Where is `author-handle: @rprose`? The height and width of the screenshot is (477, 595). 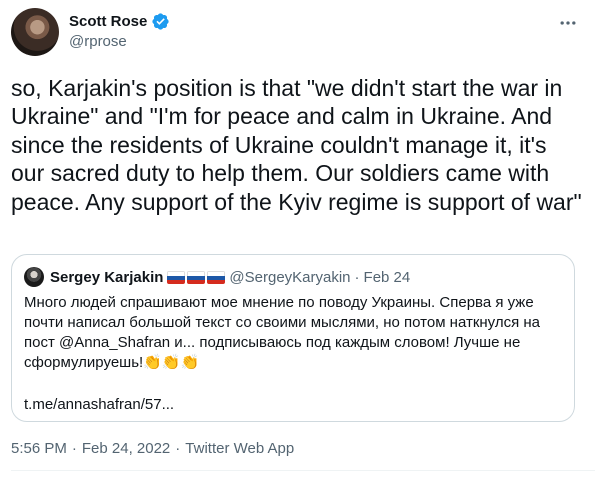 author-handle: @rprose is located at coordinates (119, 41).